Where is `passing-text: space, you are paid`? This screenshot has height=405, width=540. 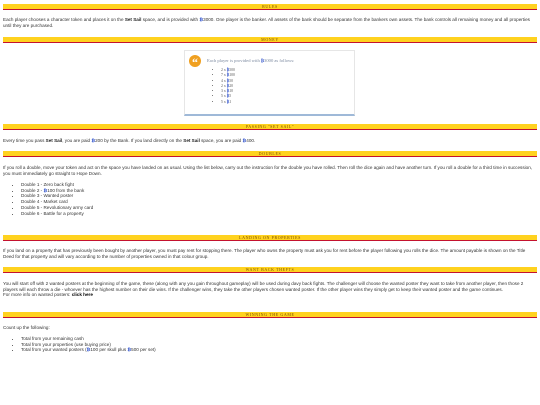 passing-text: space, you are paid is located at coordinates (221, 140).